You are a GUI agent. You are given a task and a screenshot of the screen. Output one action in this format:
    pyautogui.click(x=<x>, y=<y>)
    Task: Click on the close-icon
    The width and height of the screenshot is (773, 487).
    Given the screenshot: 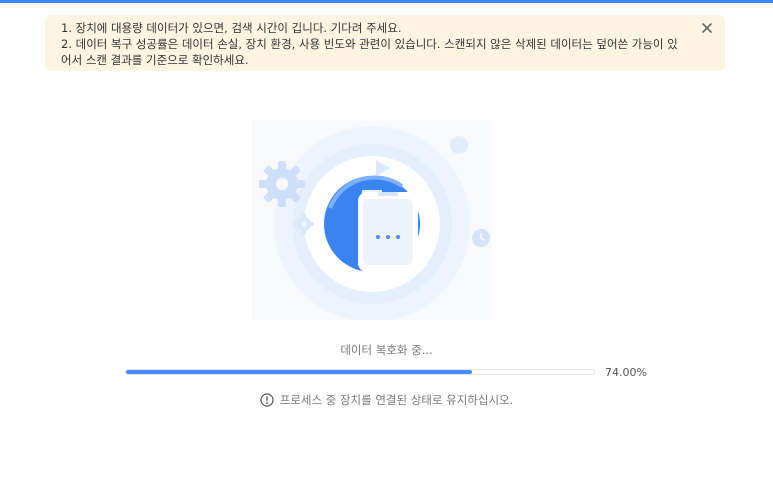 What is the action you would take?
    pyautogui.click(x=707, y=28)
    